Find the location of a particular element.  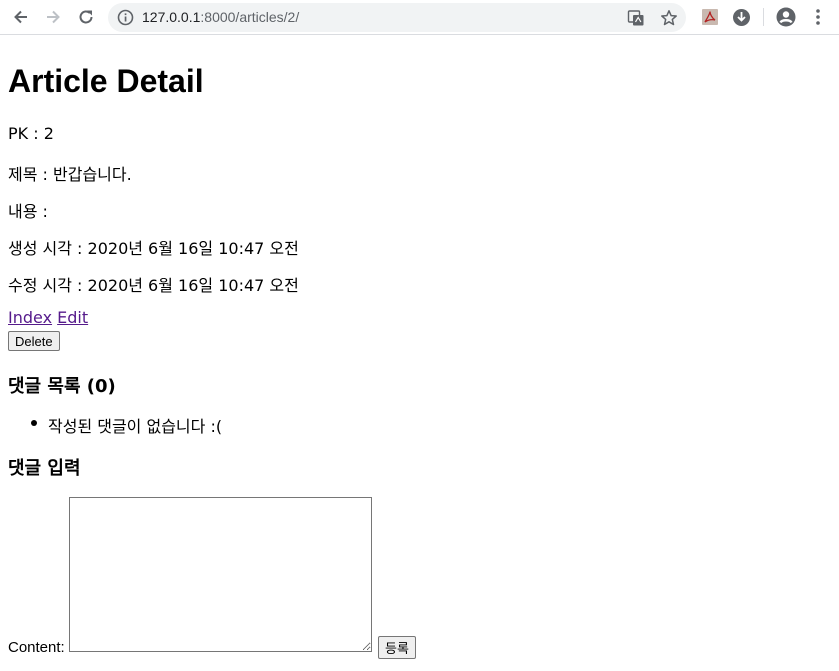

content-label: Content: is located at coordinates (36, 647).